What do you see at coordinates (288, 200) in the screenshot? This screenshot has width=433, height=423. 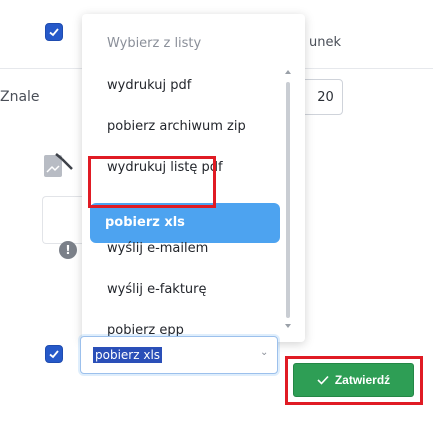 I see `scrollbar-thumb` at bounding box center [288, 200].